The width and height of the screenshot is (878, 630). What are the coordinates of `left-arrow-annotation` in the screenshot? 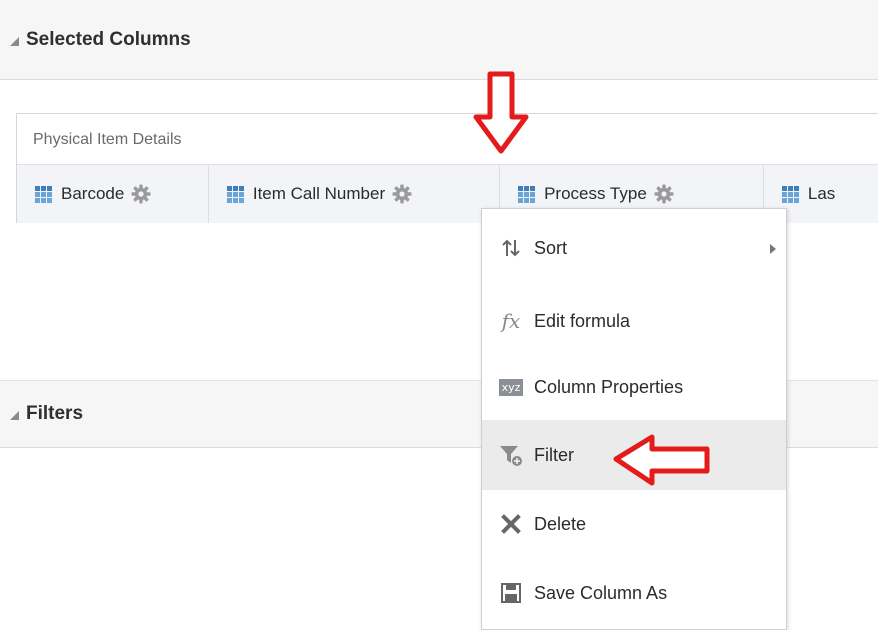 It's located at (661, 460).